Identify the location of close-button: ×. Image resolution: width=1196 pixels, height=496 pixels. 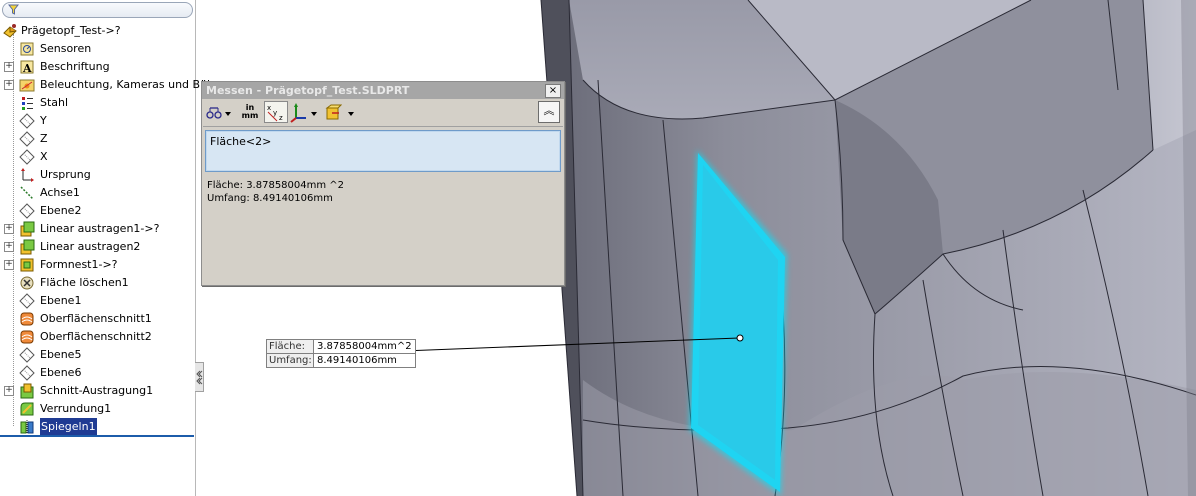
(553, 91).